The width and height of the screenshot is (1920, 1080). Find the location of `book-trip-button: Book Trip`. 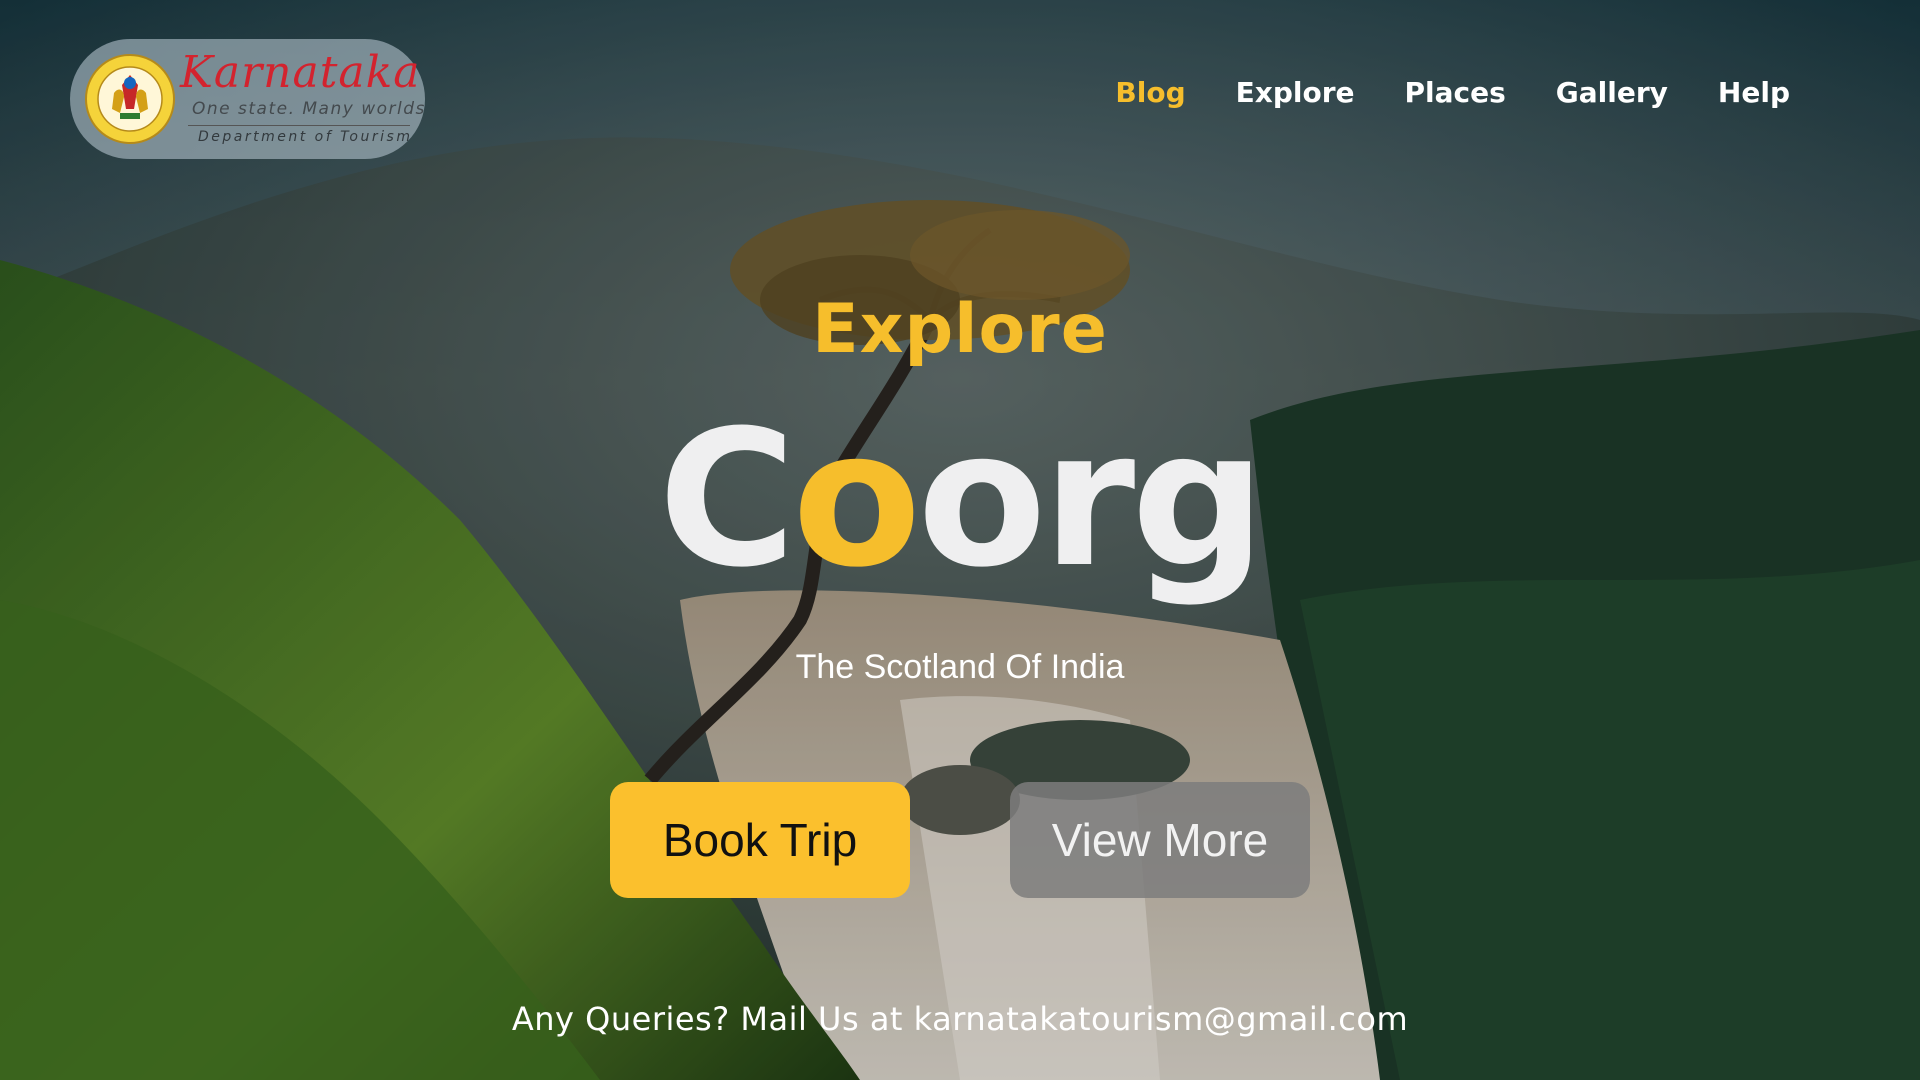

book-trip-button: Book Trip is located at coordinates (760, 840).